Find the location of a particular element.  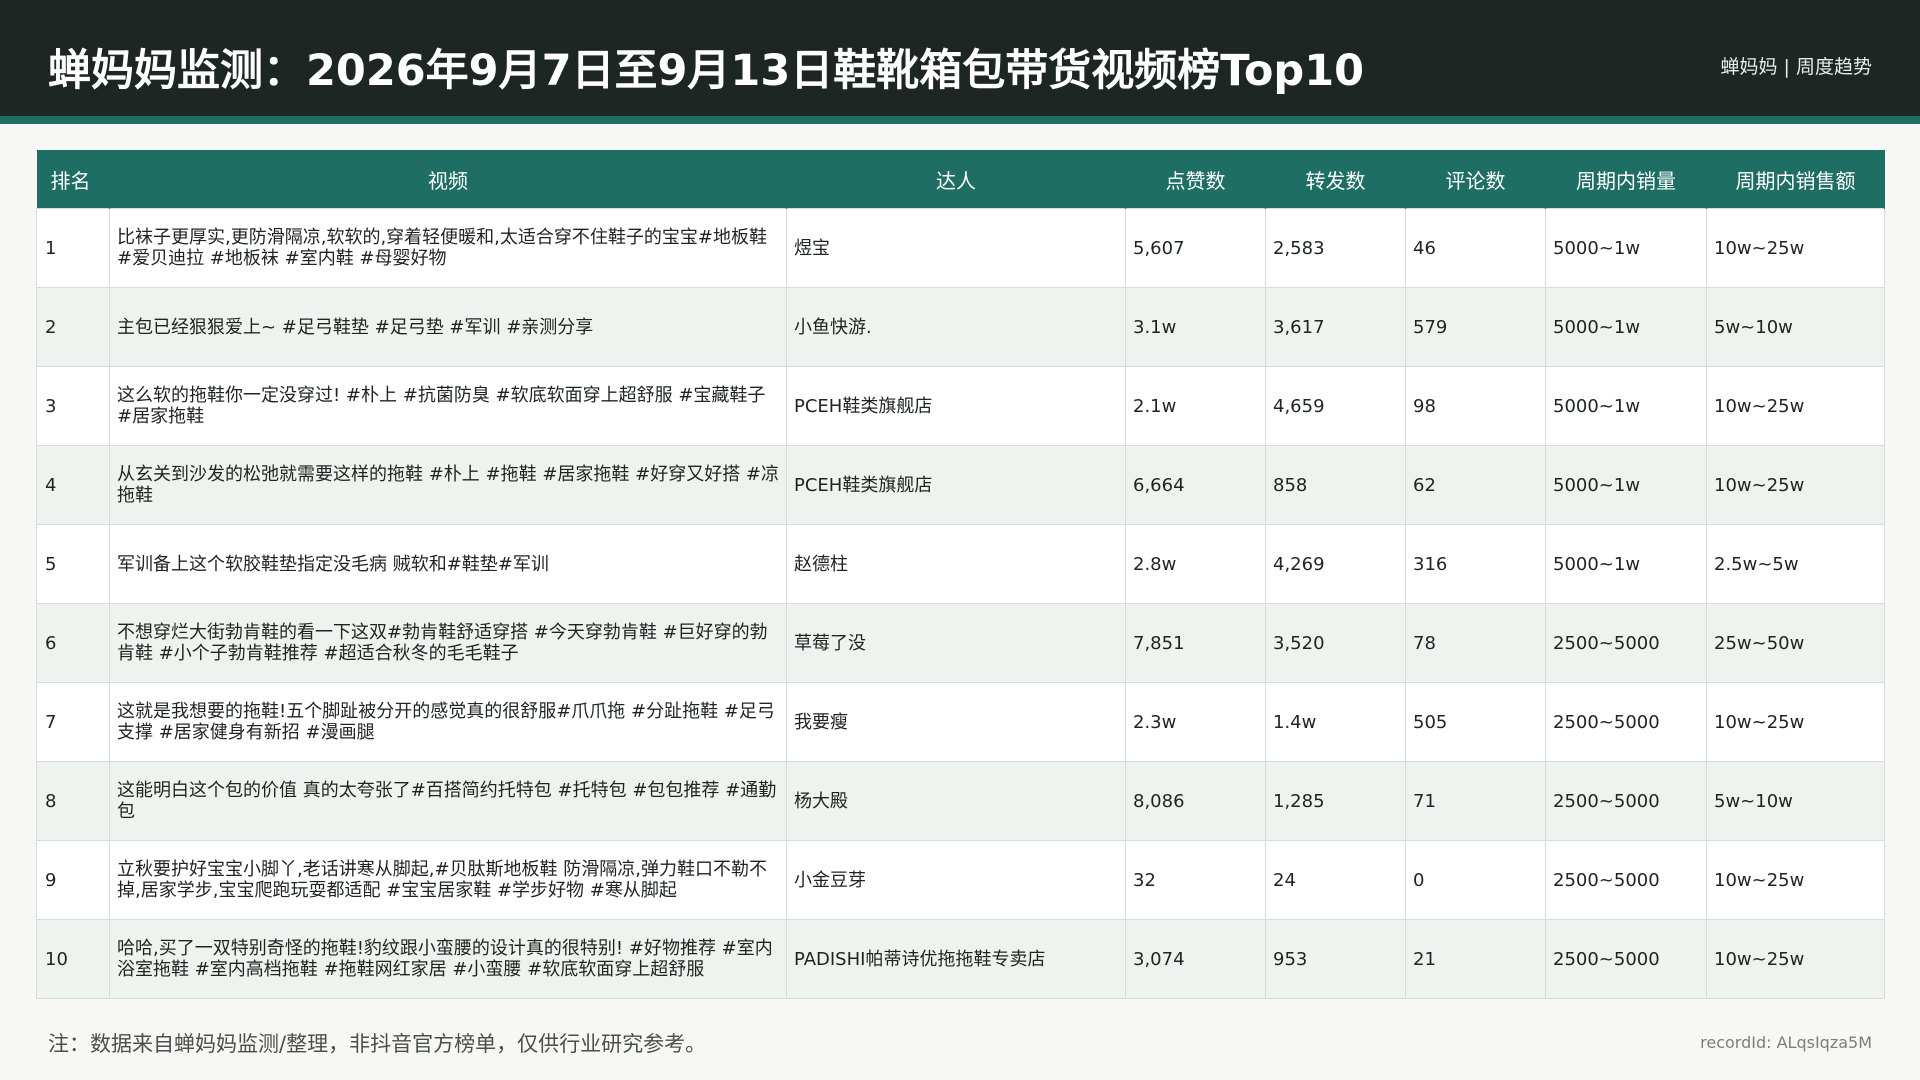

cell-shares: 4,659 is located at coordinates (1335, 406).